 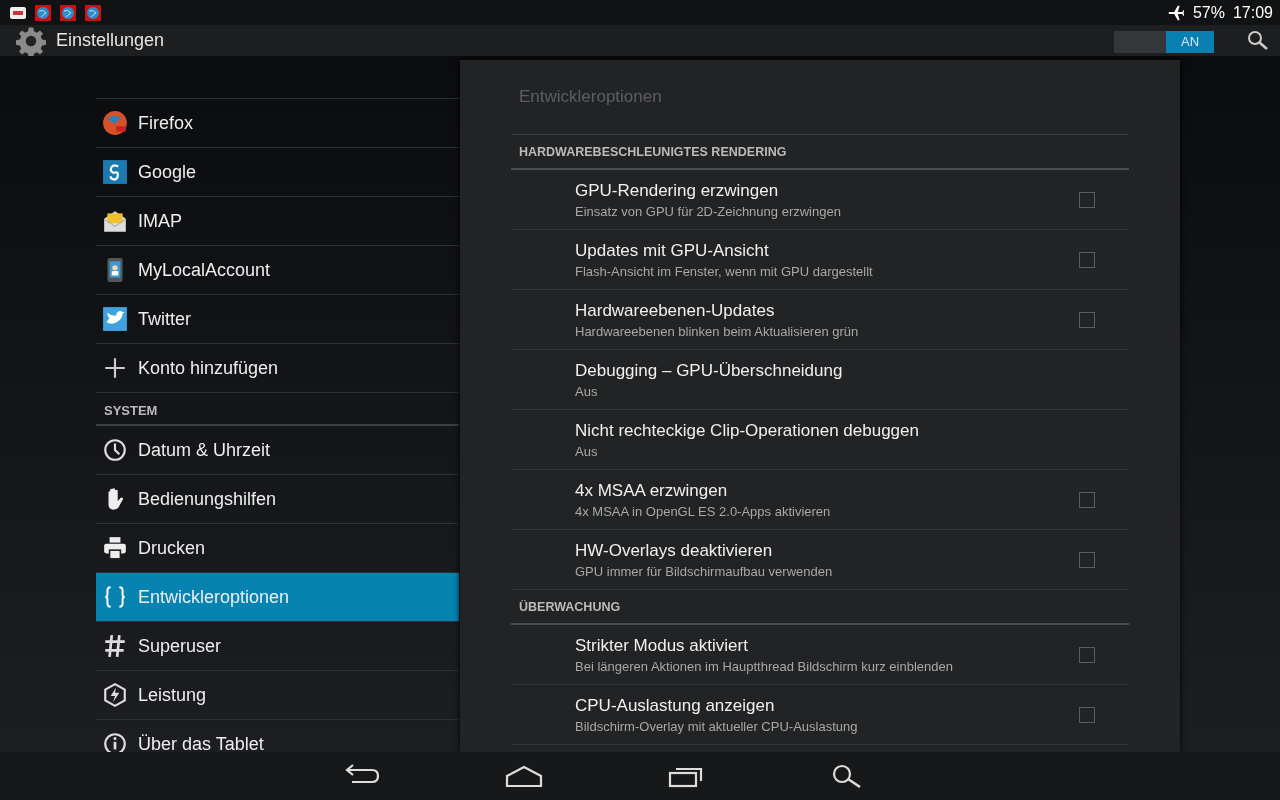 I want to click on sidebar-item: Twitter, so click(x=277, y=319).